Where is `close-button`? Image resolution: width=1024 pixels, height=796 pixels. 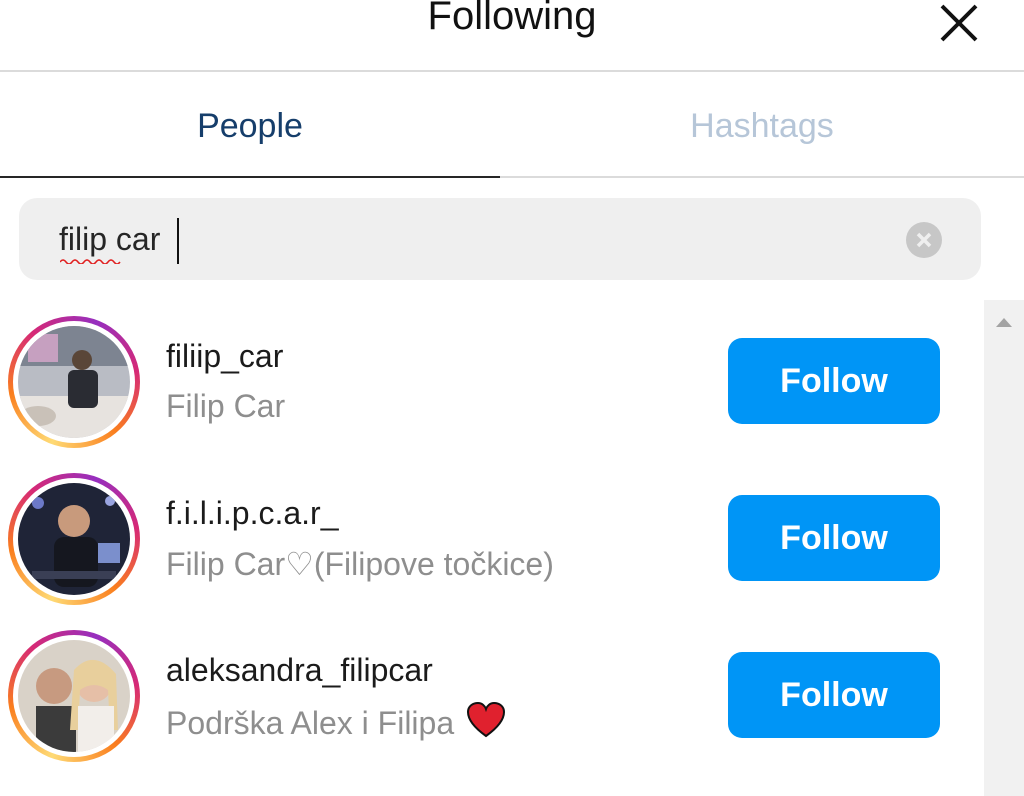 close-button is located at coordinates (958, 25).